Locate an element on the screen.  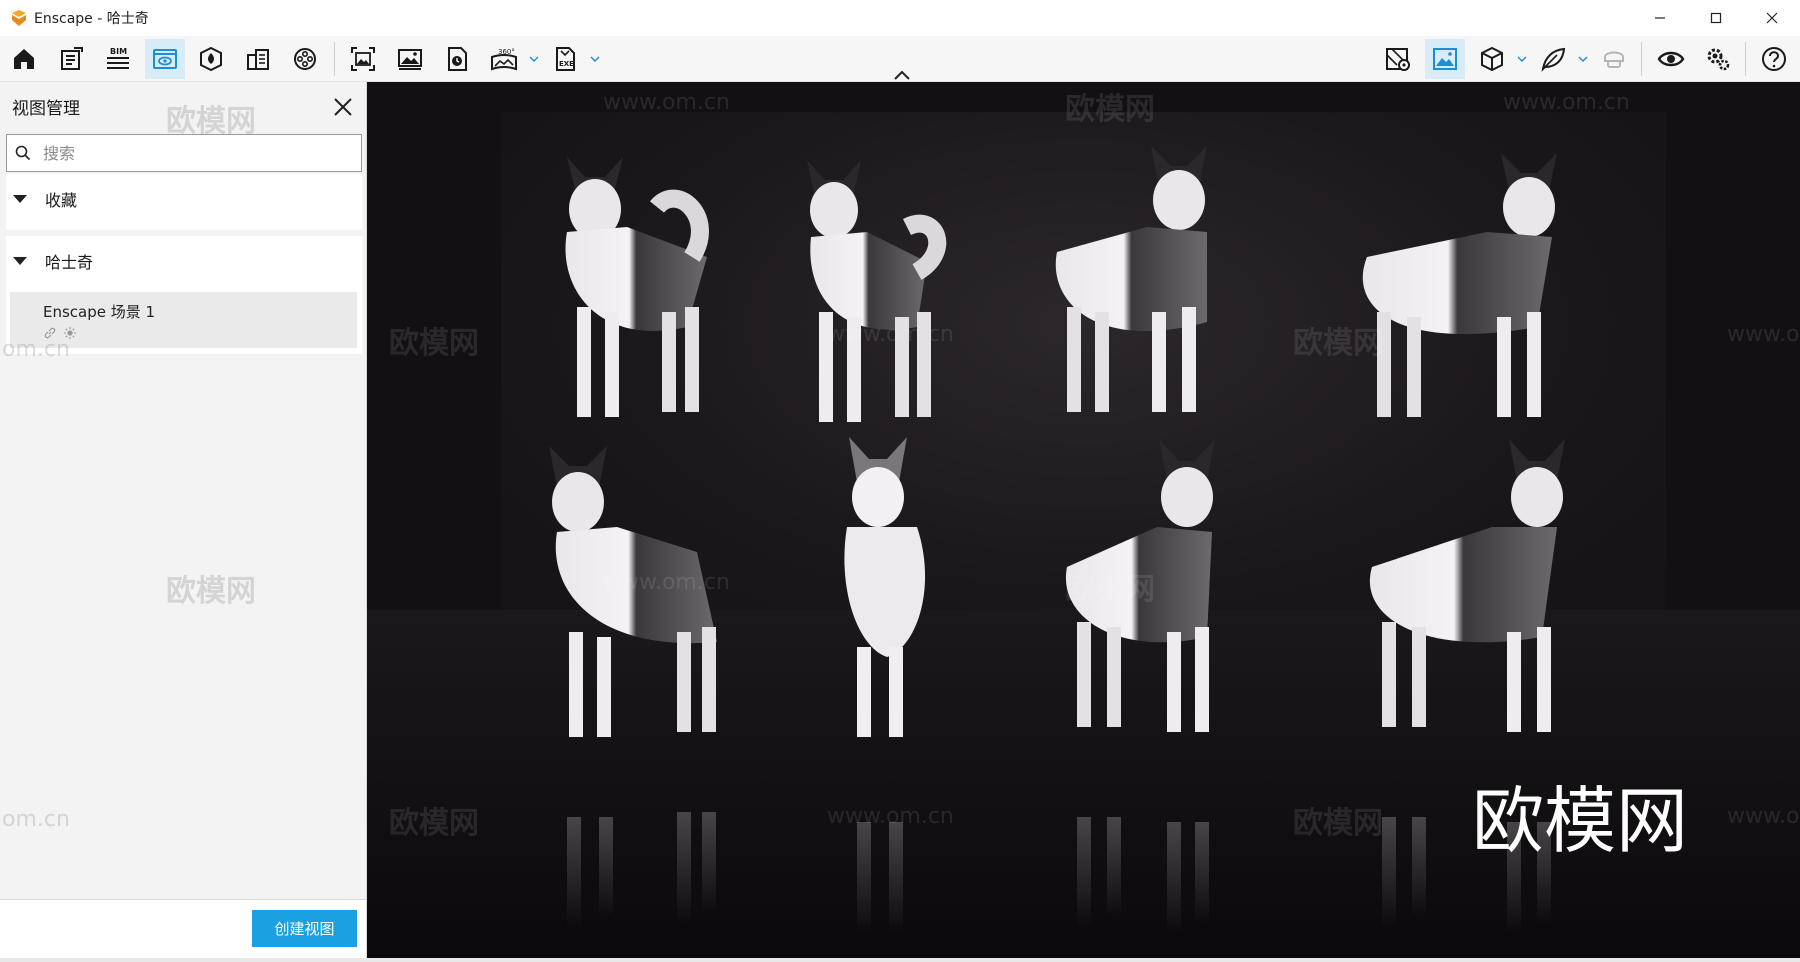
cube-icon is located at coordinates (1492, 59).